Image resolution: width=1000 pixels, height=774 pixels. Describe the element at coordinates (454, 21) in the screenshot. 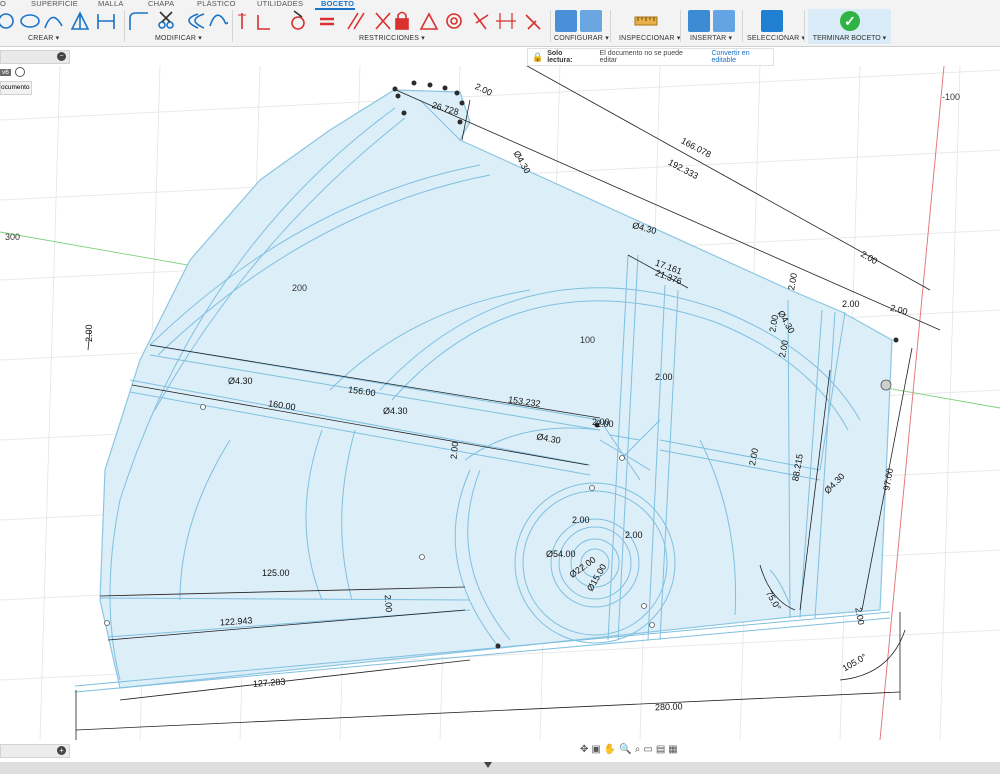

I see `concentric-icon` at that location.